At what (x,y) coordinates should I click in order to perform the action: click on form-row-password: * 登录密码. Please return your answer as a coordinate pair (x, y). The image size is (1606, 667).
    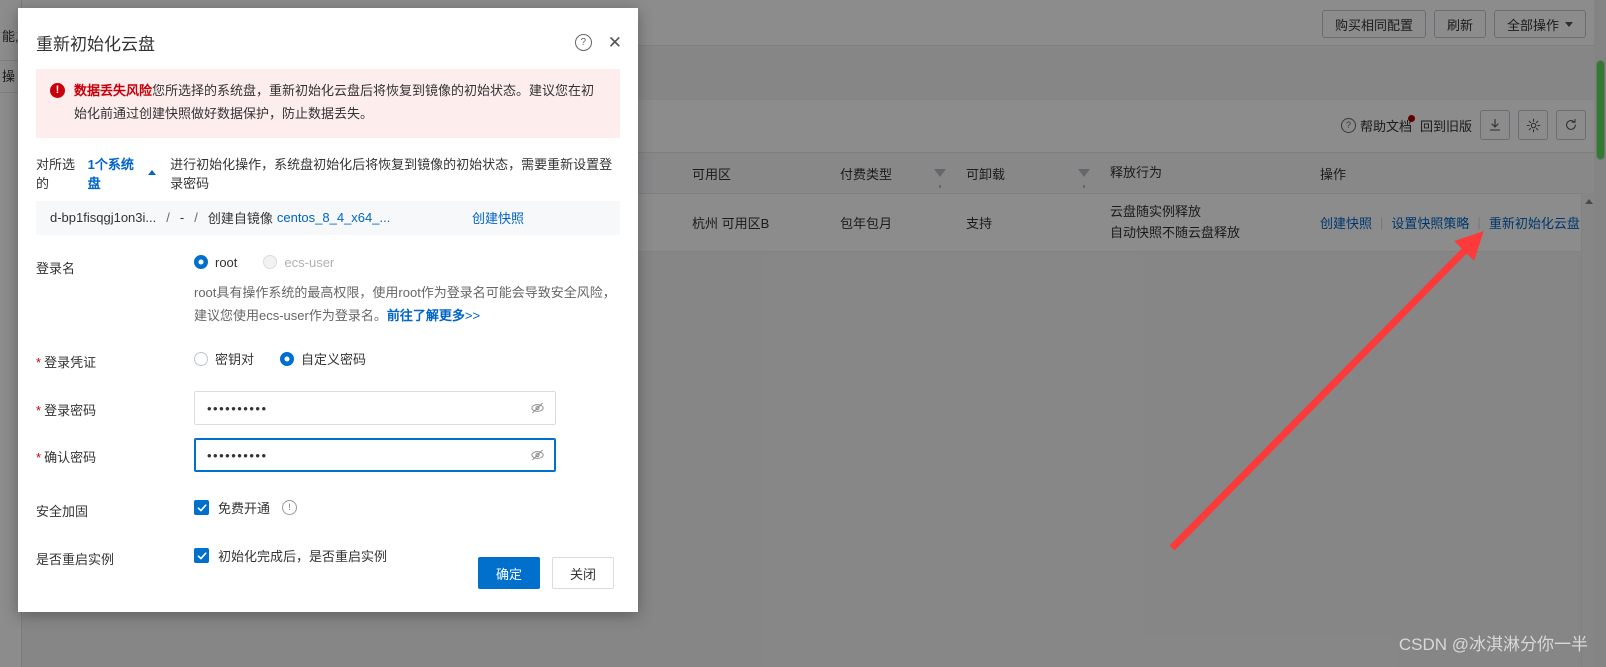
    Looking at the image, I should click on (328, 408).